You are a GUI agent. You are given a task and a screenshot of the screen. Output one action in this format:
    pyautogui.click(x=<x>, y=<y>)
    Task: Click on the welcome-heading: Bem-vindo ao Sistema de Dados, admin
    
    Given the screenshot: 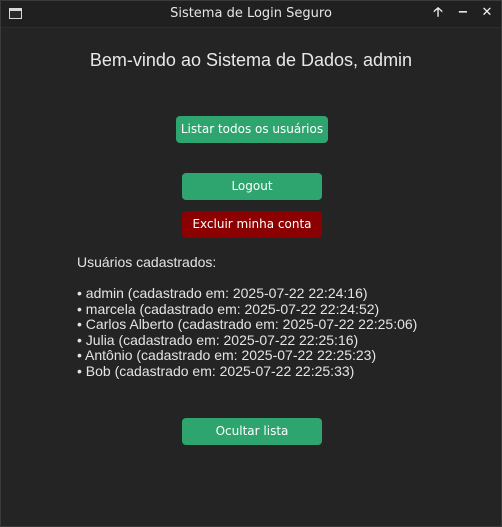 What is the action you would take?
    pyautogui.click(x=251, y=60)
    